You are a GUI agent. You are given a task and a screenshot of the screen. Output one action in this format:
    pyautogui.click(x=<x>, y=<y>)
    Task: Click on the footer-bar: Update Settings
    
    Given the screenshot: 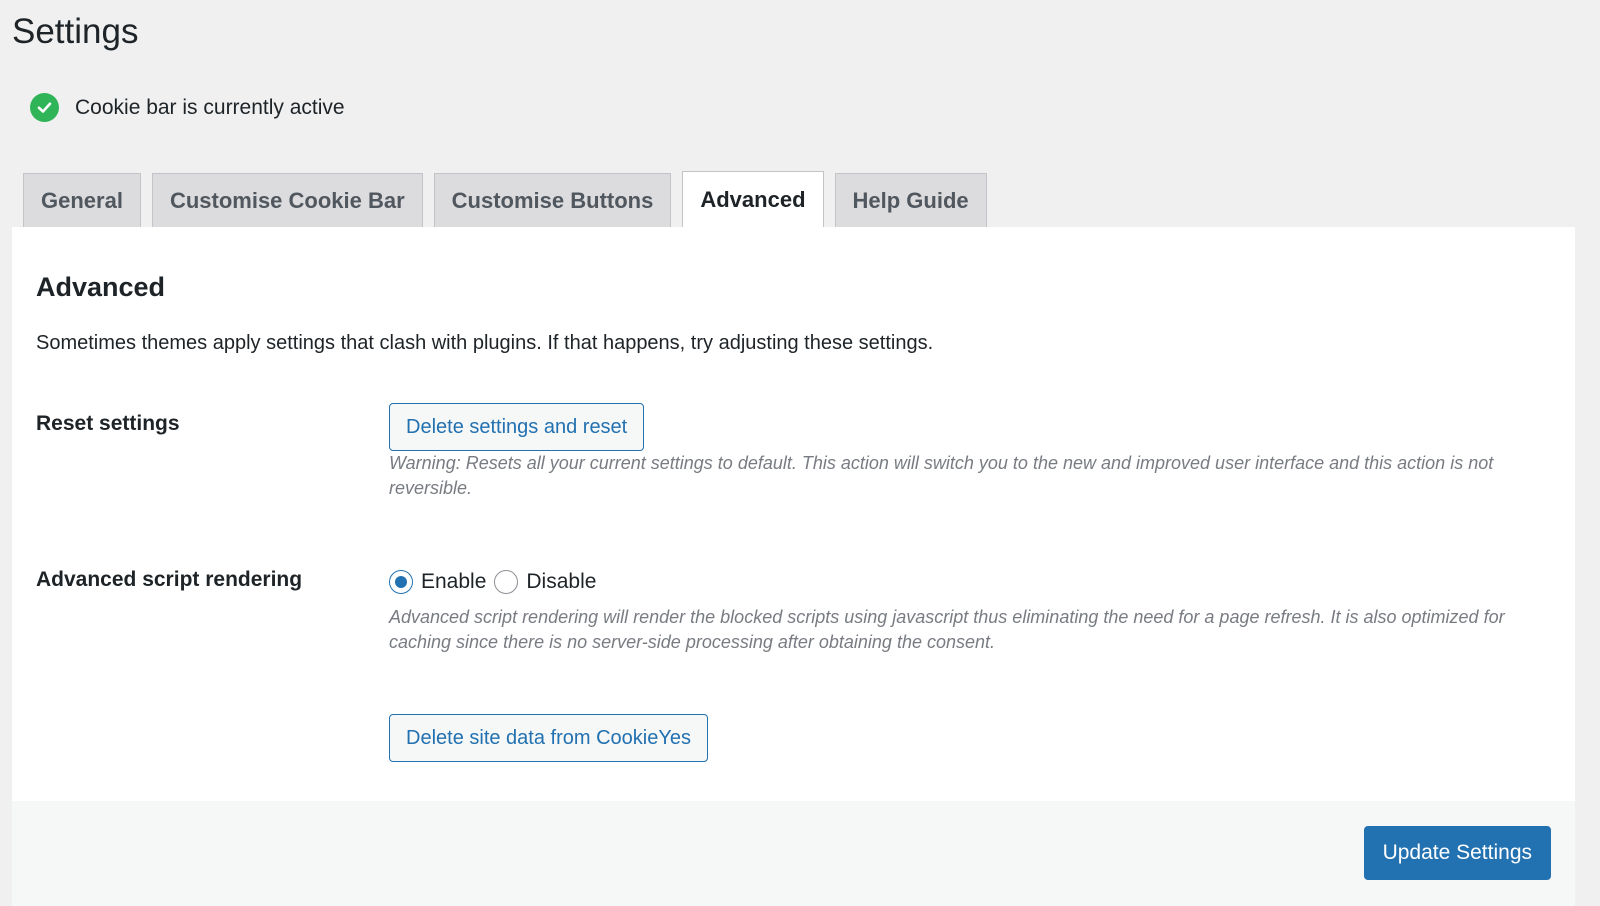 What is the action you would take?
    pyautogui.click(x=793, y=853)
    